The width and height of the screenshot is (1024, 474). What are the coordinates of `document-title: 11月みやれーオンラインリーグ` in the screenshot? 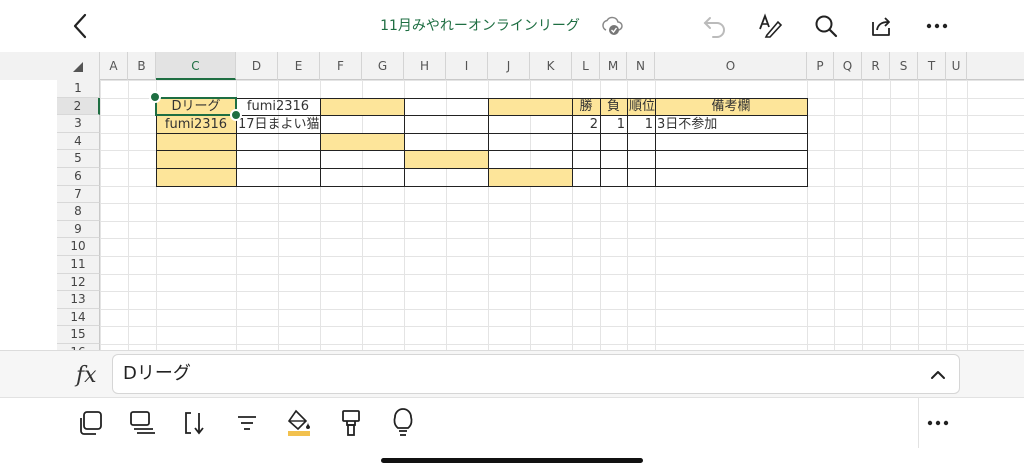 It's located at (480, 25).